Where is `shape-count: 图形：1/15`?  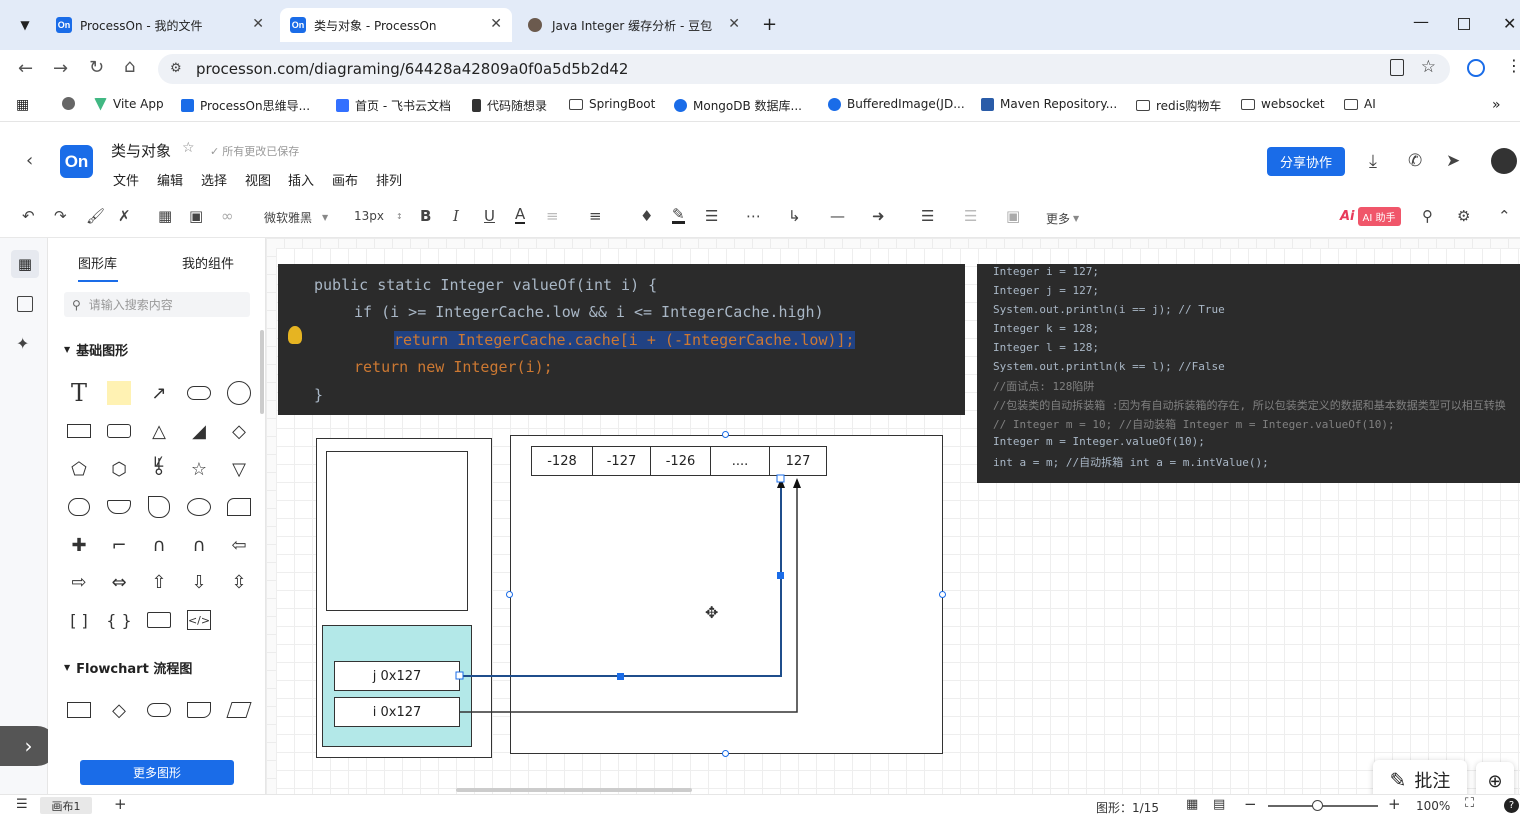
shape-count: 图形：1/15 is located at coordinates (1127, 808).